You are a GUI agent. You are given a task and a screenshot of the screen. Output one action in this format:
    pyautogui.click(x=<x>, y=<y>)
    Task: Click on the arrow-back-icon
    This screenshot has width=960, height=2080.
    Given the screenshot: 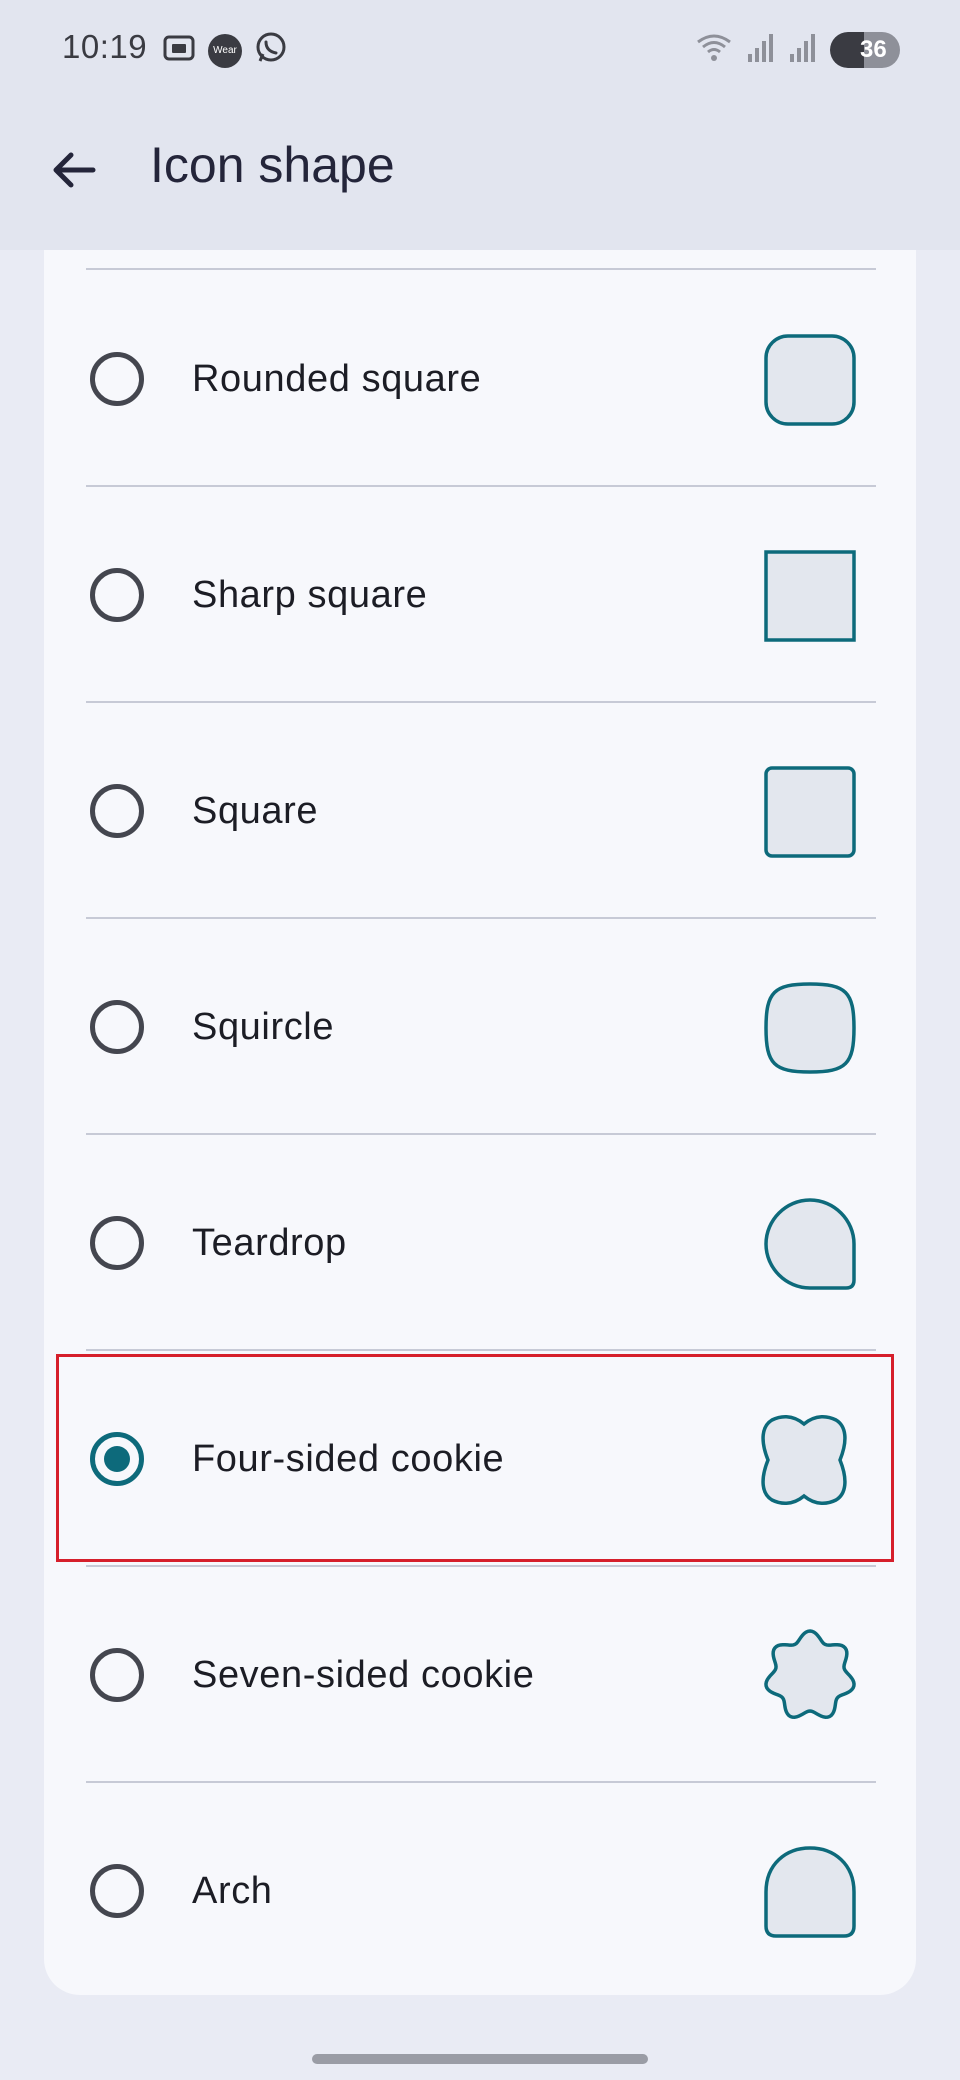 What is the action you would take?
    pyautogui.click(x=74, y=170)
    